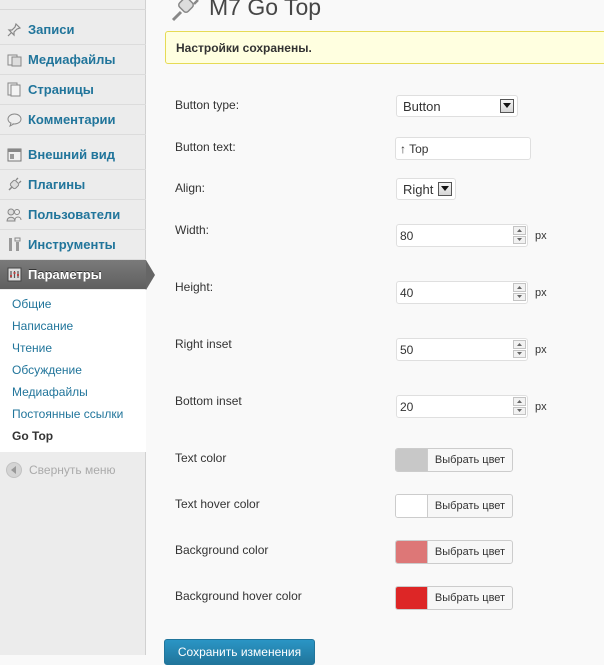 The height and width of the screenshot is (665, 604). Describe the element at coordinates (412, 506) in the screenshot. I see `text-hover-color-swatch` at that location.